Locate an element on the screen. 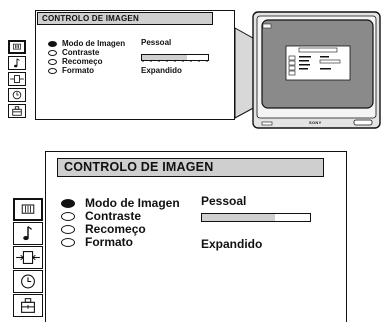 The image size is (386, 322). menu-title-text: CONTROLO DE IMAGEN is located at coordinates (139, 167).